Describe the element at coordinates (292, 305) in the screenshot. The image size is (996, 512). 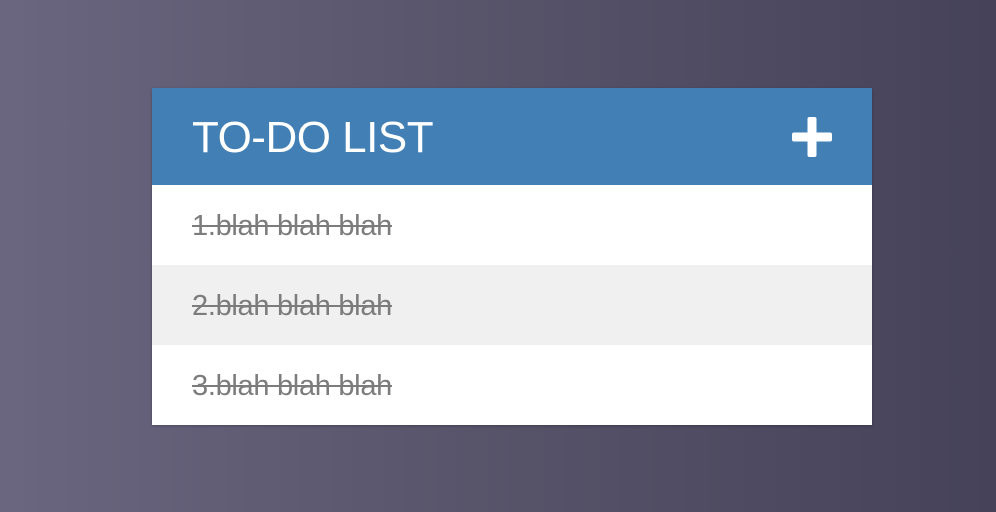
I see `todo-item-text: 2.blah blah blah` at that location.